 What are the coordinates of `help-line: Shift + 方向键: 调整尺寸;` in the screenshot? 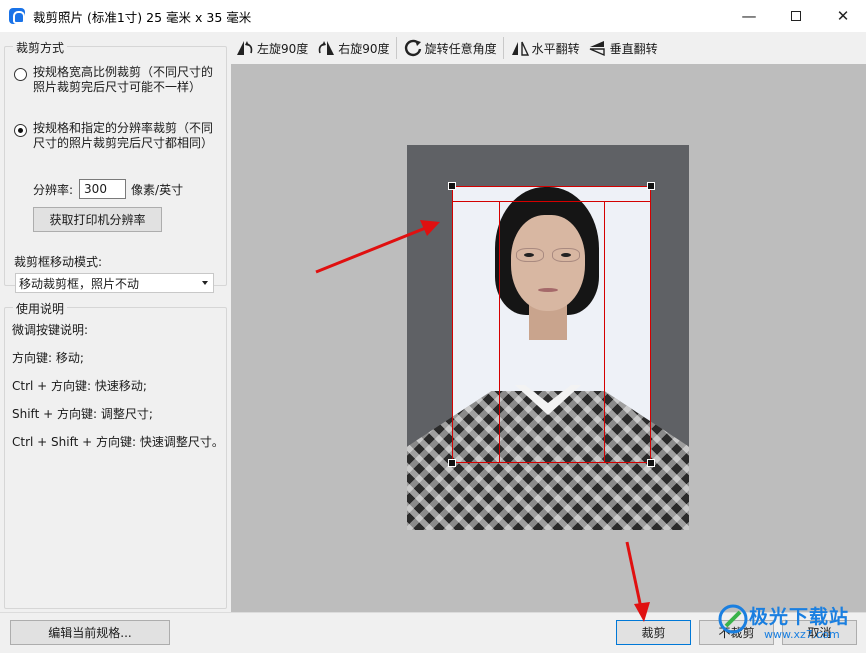 It's located at (82, 414).